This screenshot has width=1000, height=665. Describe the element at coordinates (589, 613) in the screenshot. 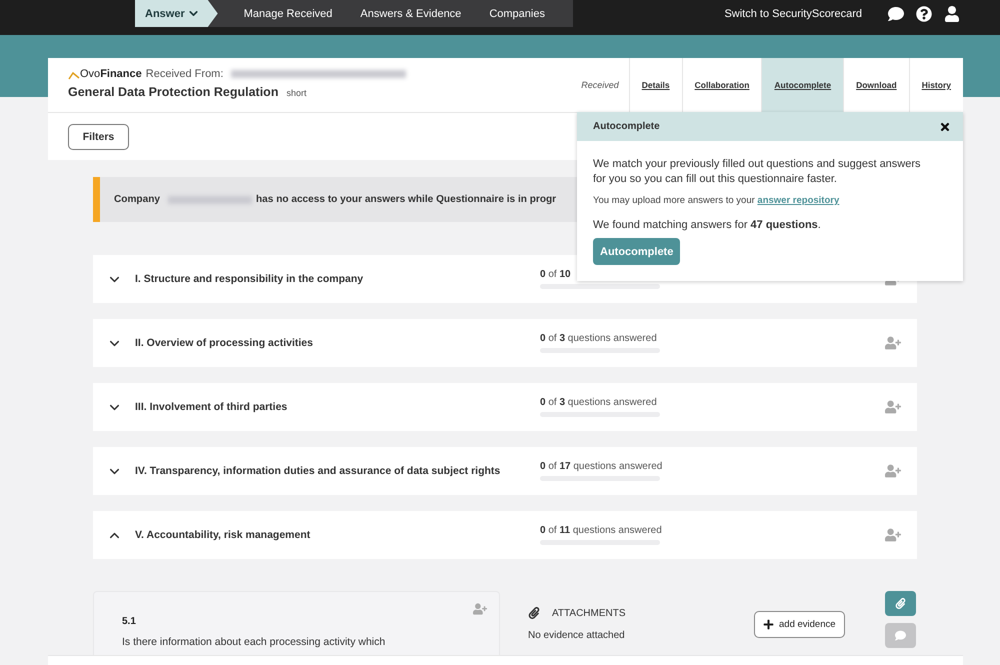

I see `attachments-title: ATTACHMENTS` at that location.